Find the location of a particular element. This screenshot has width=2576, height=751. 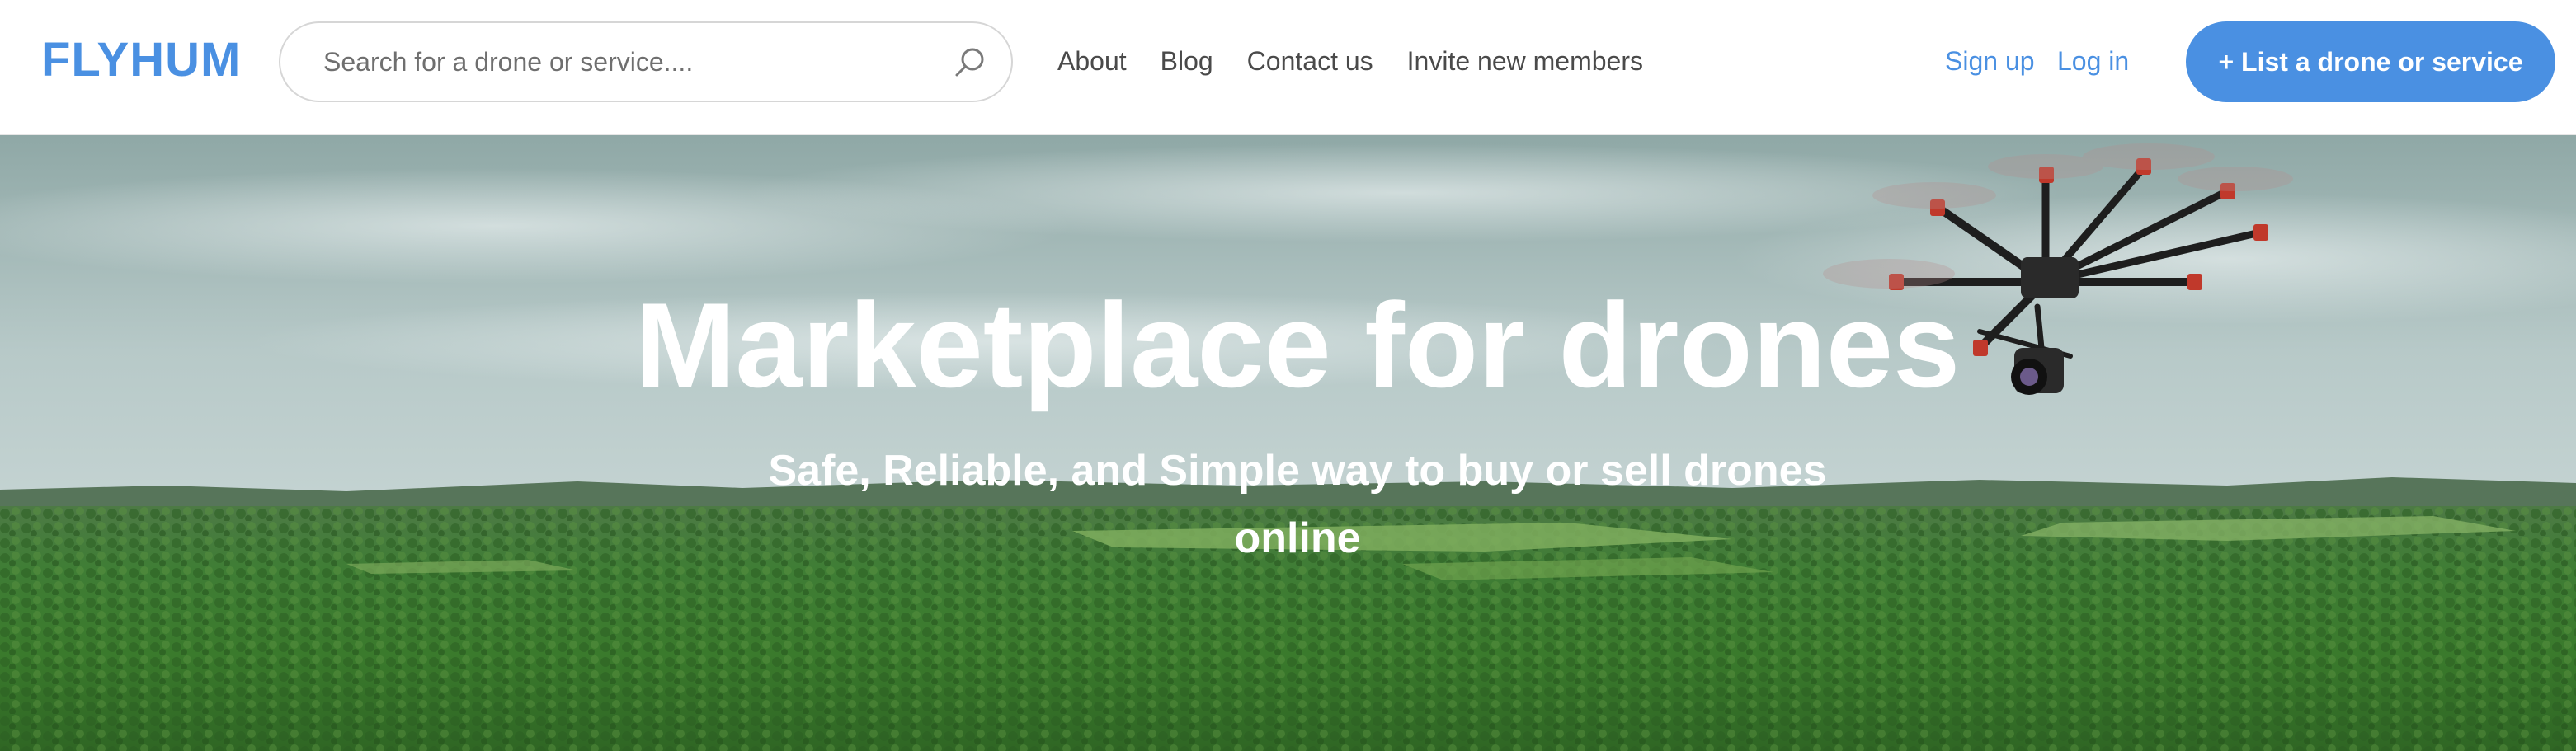

list-drone-or-service-button: + List a drone or service is located at coordinates (2370, 62).